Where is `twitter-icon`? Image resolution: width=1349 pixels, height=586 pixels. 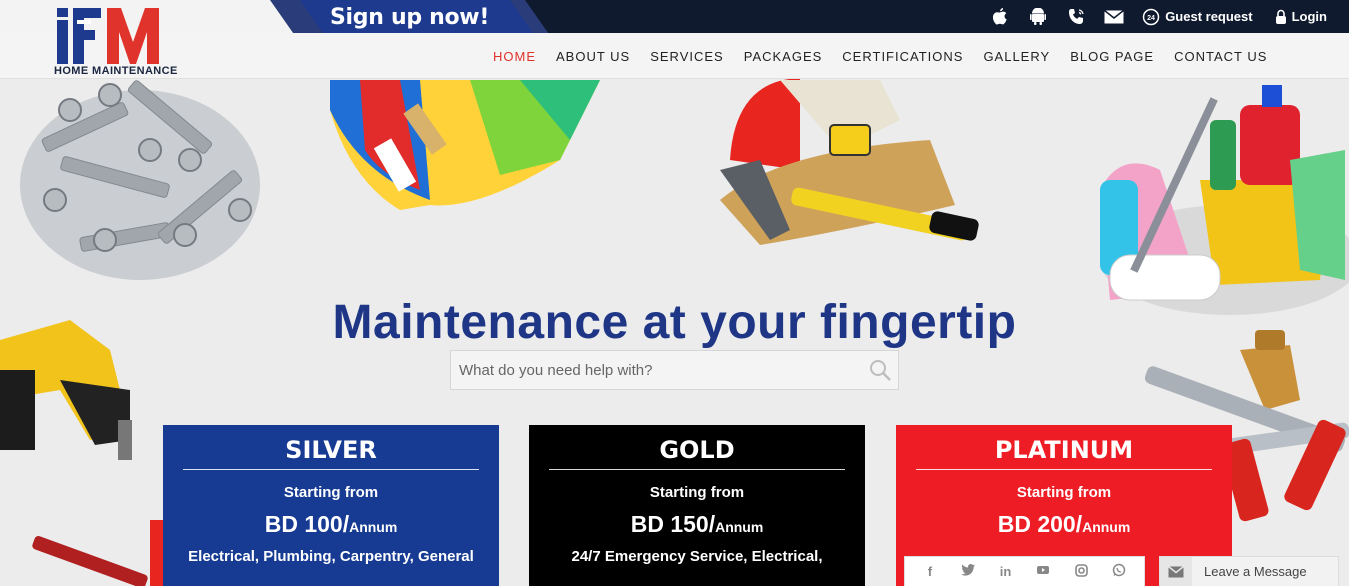 twitter-icon is located at coordinates (968, 571).